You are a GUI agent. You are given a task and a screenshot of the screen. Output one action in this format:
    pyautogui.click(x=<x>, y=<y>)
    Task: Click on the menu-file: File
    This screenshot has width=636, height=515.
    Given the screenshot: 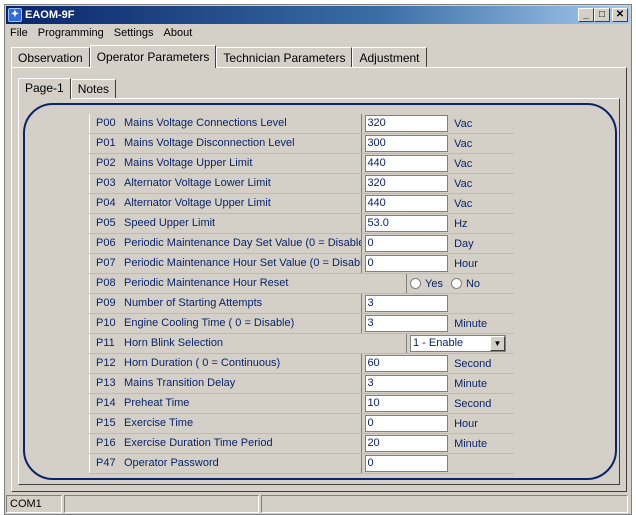 What is the action you would take?
    pyautogui.click(x=19, y=33)
    